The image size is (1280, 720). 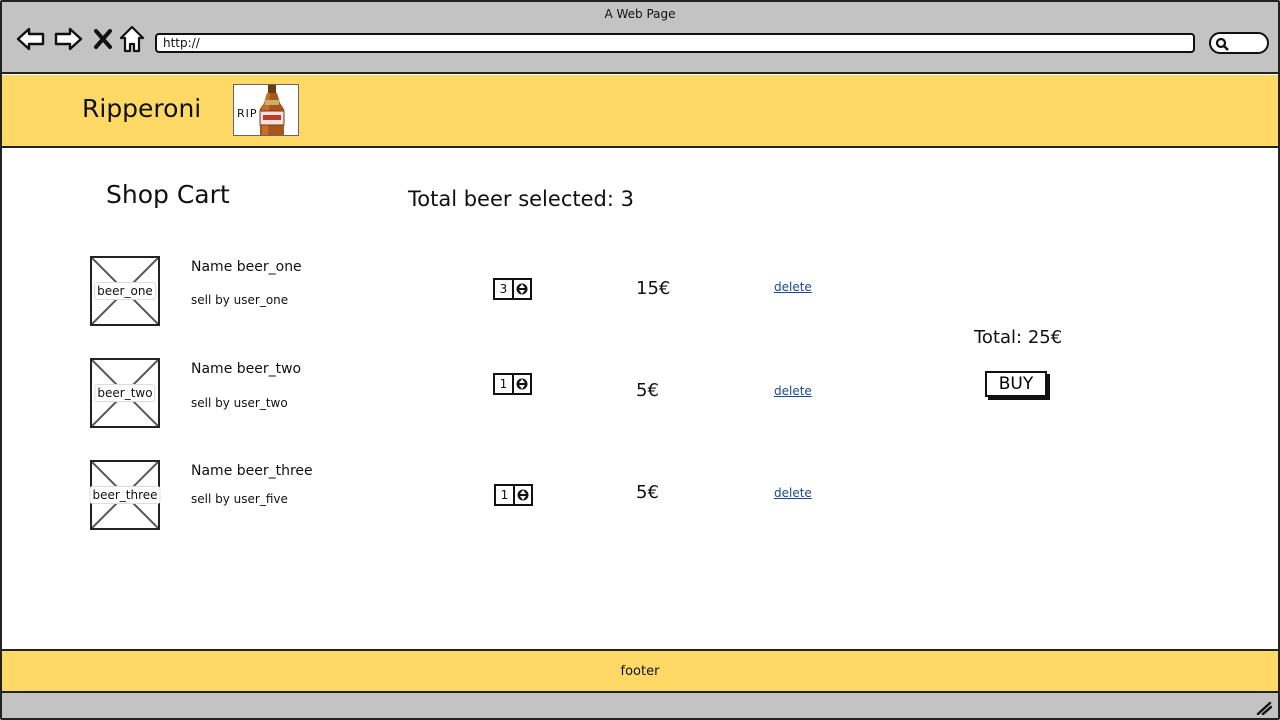 I want to click on browser-status-bar, so click(x=640, y=705).